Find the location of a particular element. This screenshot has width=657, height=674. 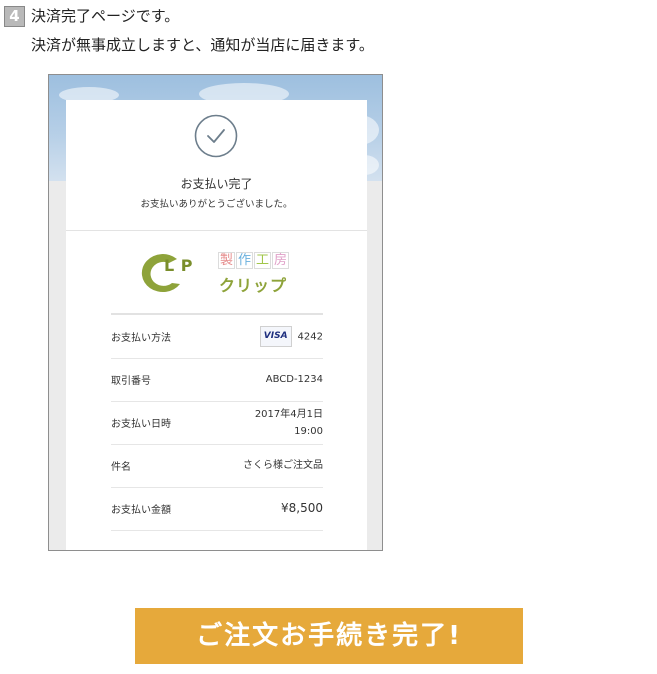

logo-kanji-row: 製 作 工 房 is located at coordinates (253, 260).